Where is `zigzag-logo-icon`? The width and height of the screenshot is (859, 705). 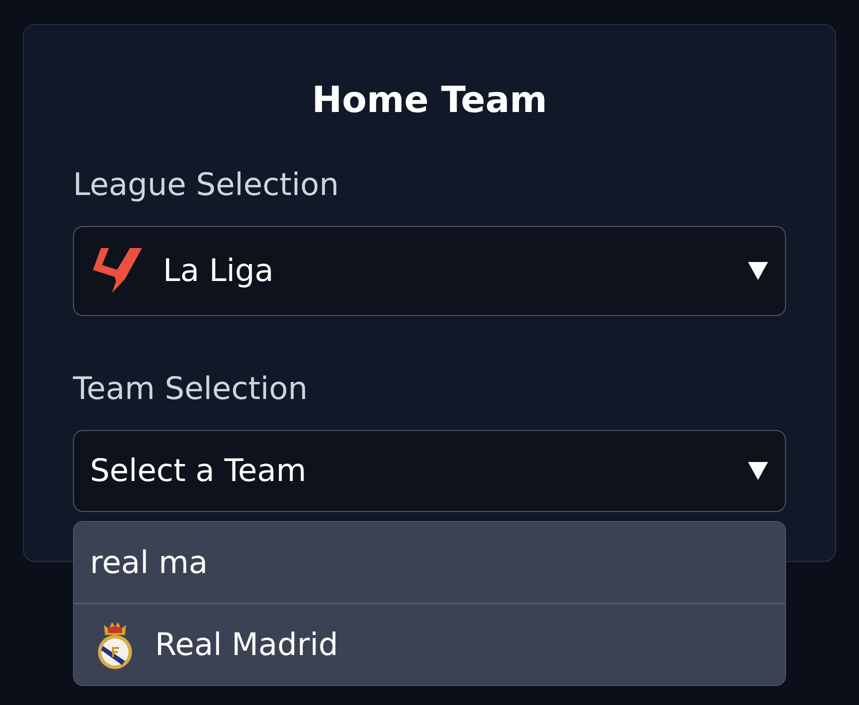 zigzag-logo-icon is located at coordinates (118, 271).